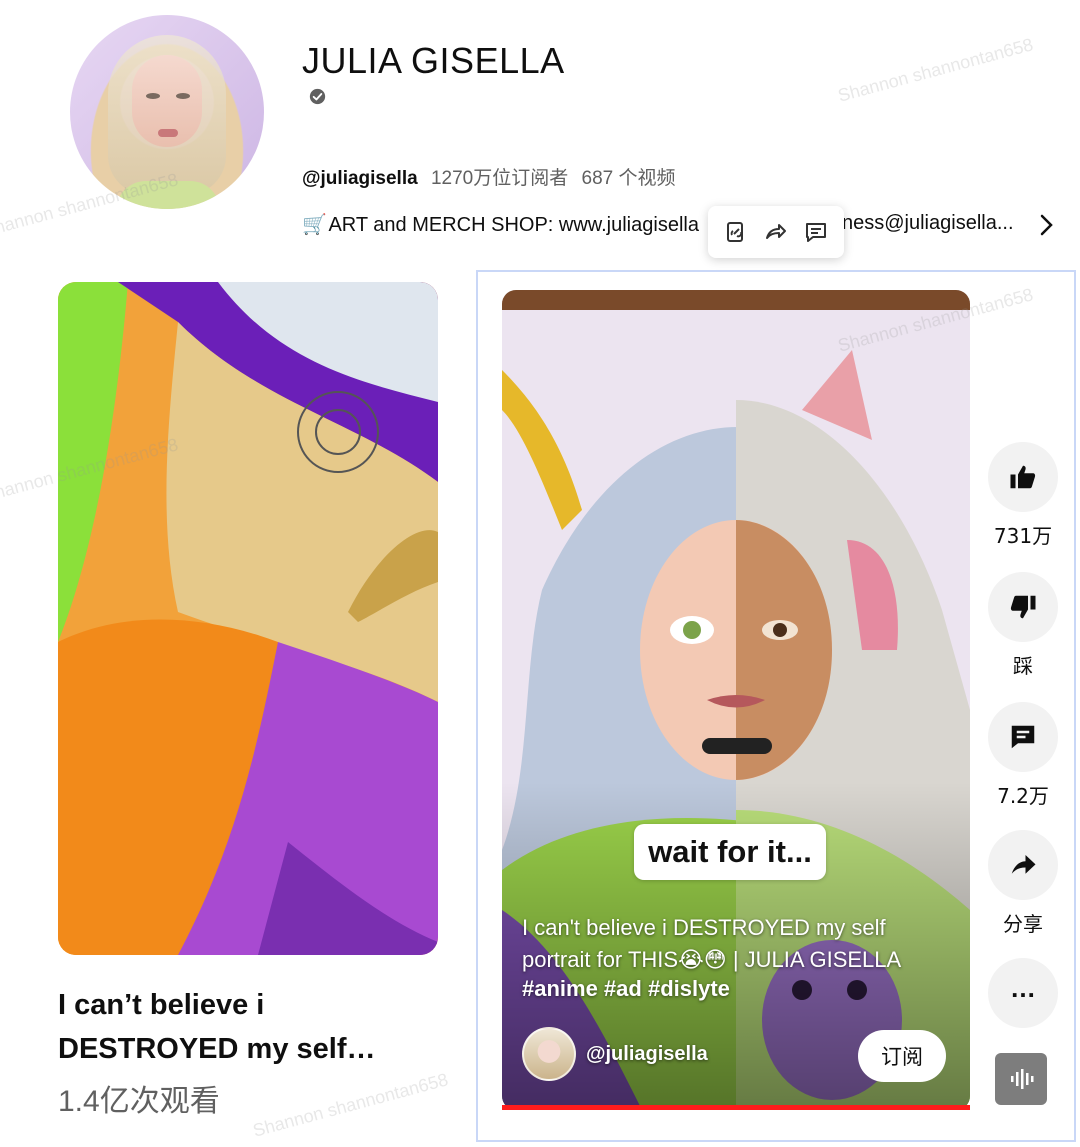 The width and height of the screenshot is (1080, 1147). I want to click on comment-bubble-icon, so click(1023, 737).